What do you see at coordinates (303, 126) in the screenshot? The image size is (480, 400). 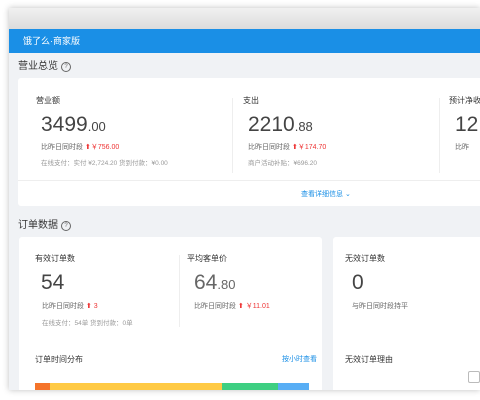 I see `expense-dec: .88` at bounding box center [303, 126].